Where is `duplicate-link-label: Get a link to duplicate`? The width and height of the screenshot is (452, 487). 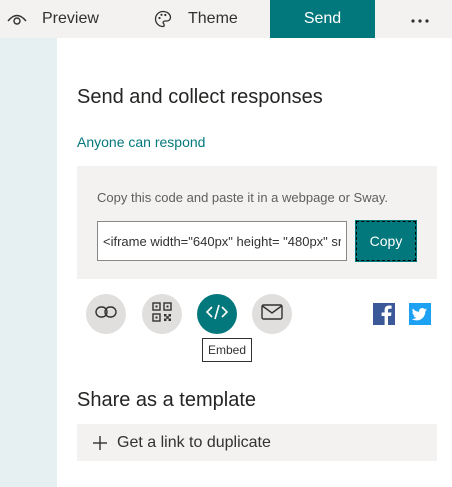
duplicate-link-label: Get a link to duplicate is located at coordinates (194, 442).